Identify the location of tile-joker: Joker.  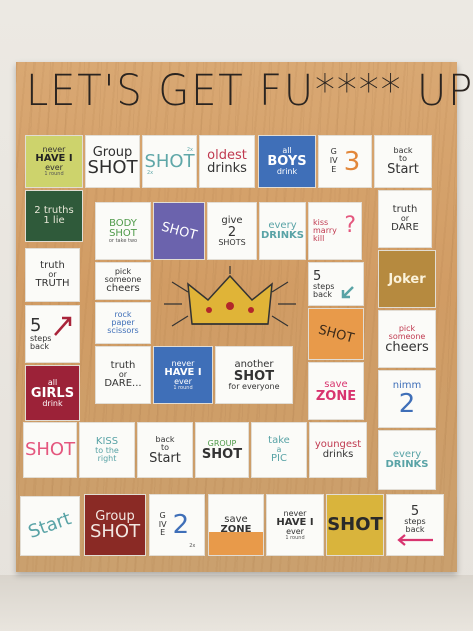
(407, 279).